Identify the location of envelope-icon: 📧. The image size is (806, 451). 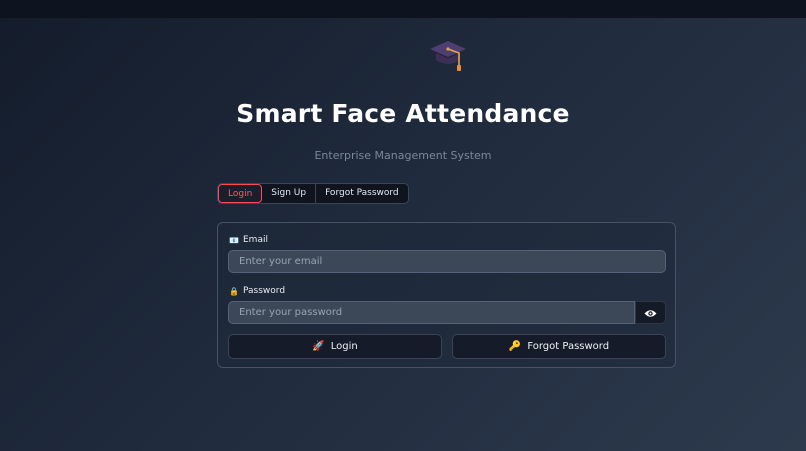
(234, 240).